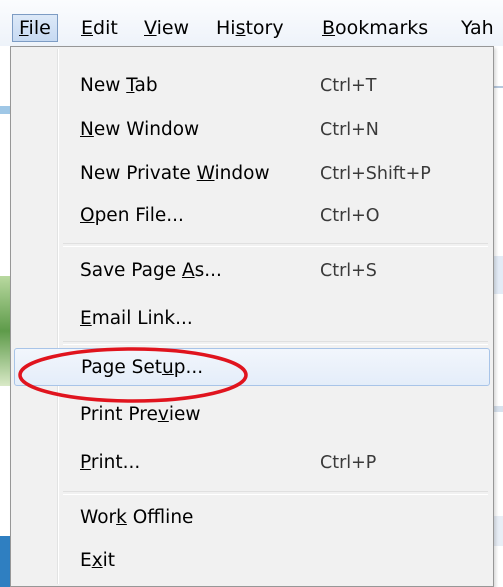 This screenshot has width=503, height=587. Describe the element at coordinates (348, 463) in the screenshot. I see `shortcut-text: Ctrl+P` at that location.